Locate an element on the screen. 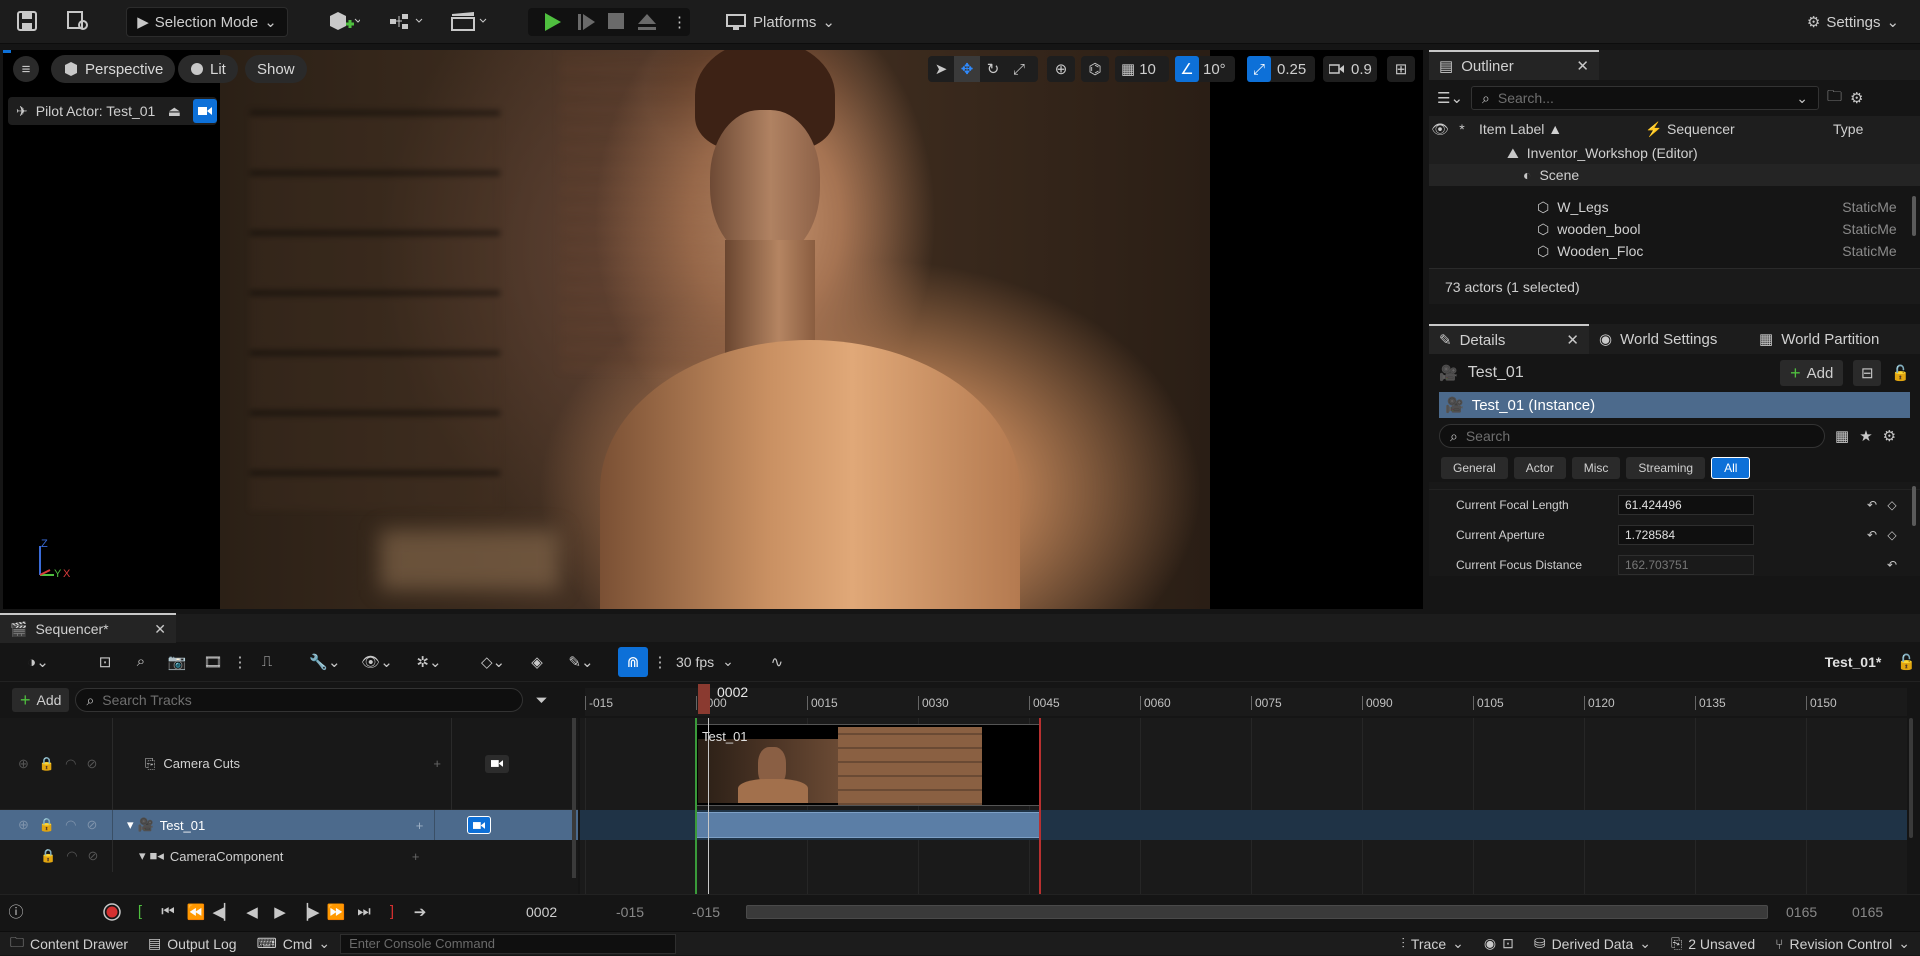 This screenshot has height=956, width=1920. lit-button: Lit is located at coordinates (208, 69).